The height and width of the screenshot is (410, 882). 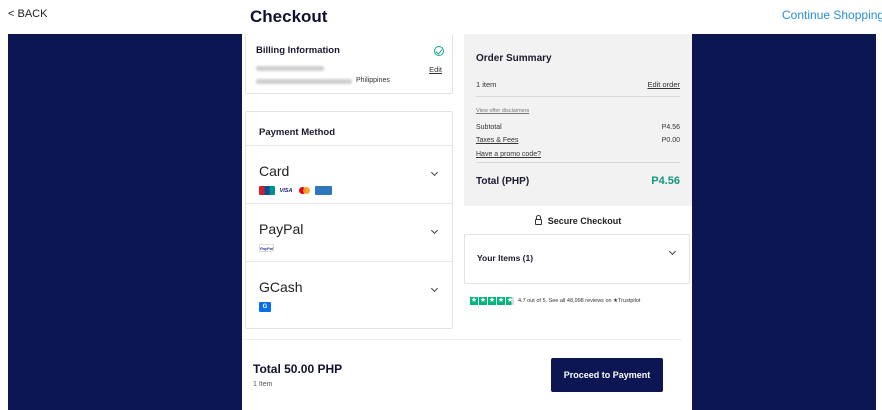 I want to click on proceed-to-payment-button: Proceed to Payment, so click(x=607, y=375).